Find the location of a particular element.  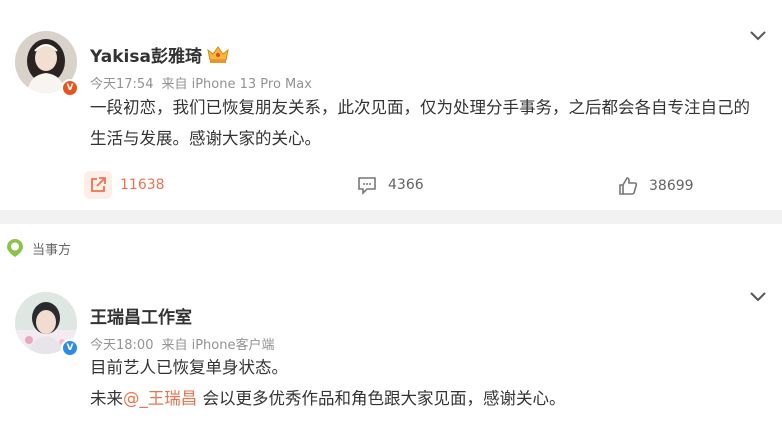

post-source: 来自 iPhone客户端 is located at coordinates (218, 345).